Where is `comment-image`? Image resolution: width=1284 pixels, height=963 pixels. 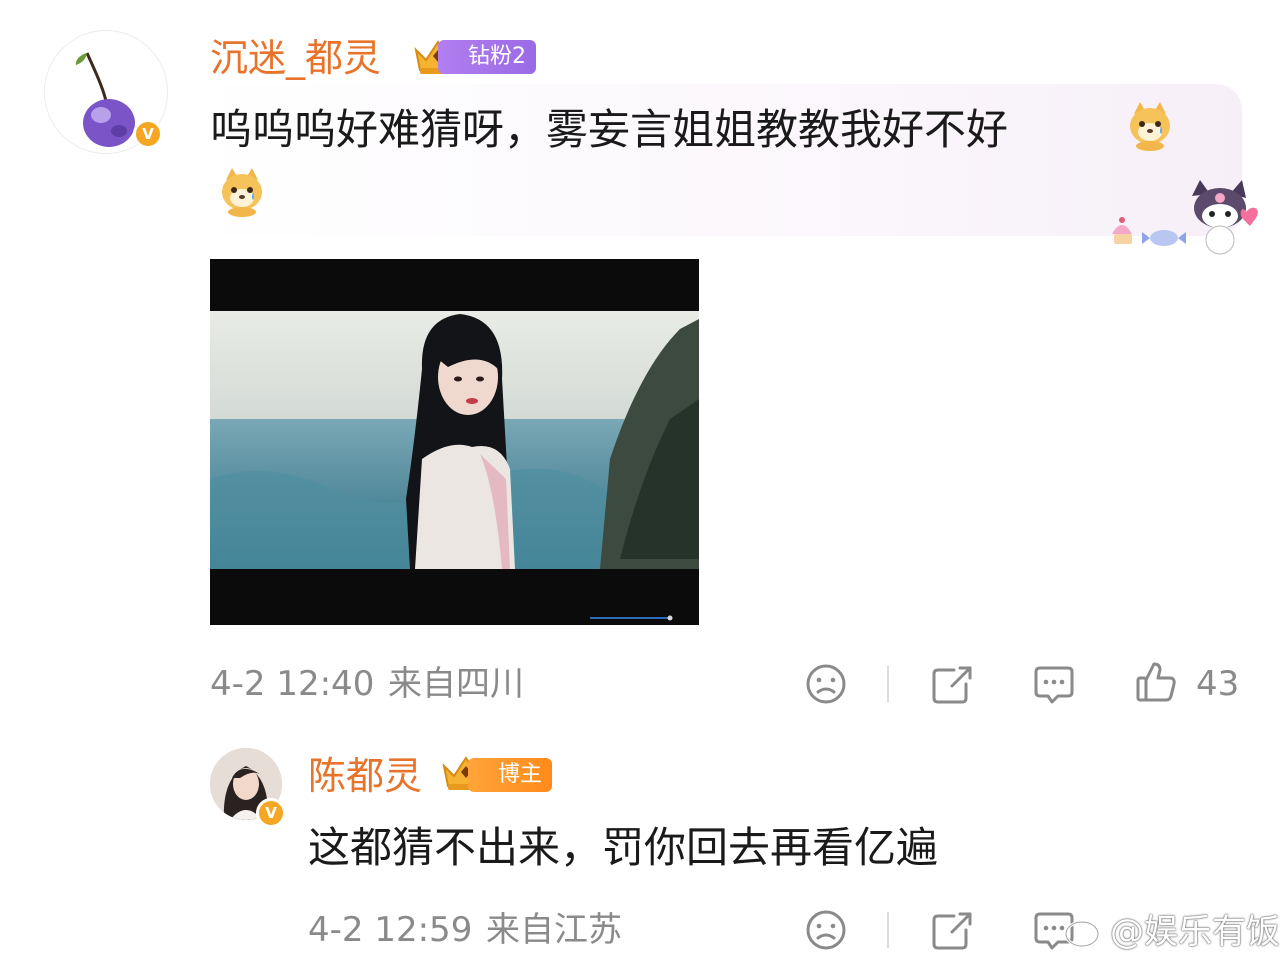
comment-image is located at coordinates (454, 442).